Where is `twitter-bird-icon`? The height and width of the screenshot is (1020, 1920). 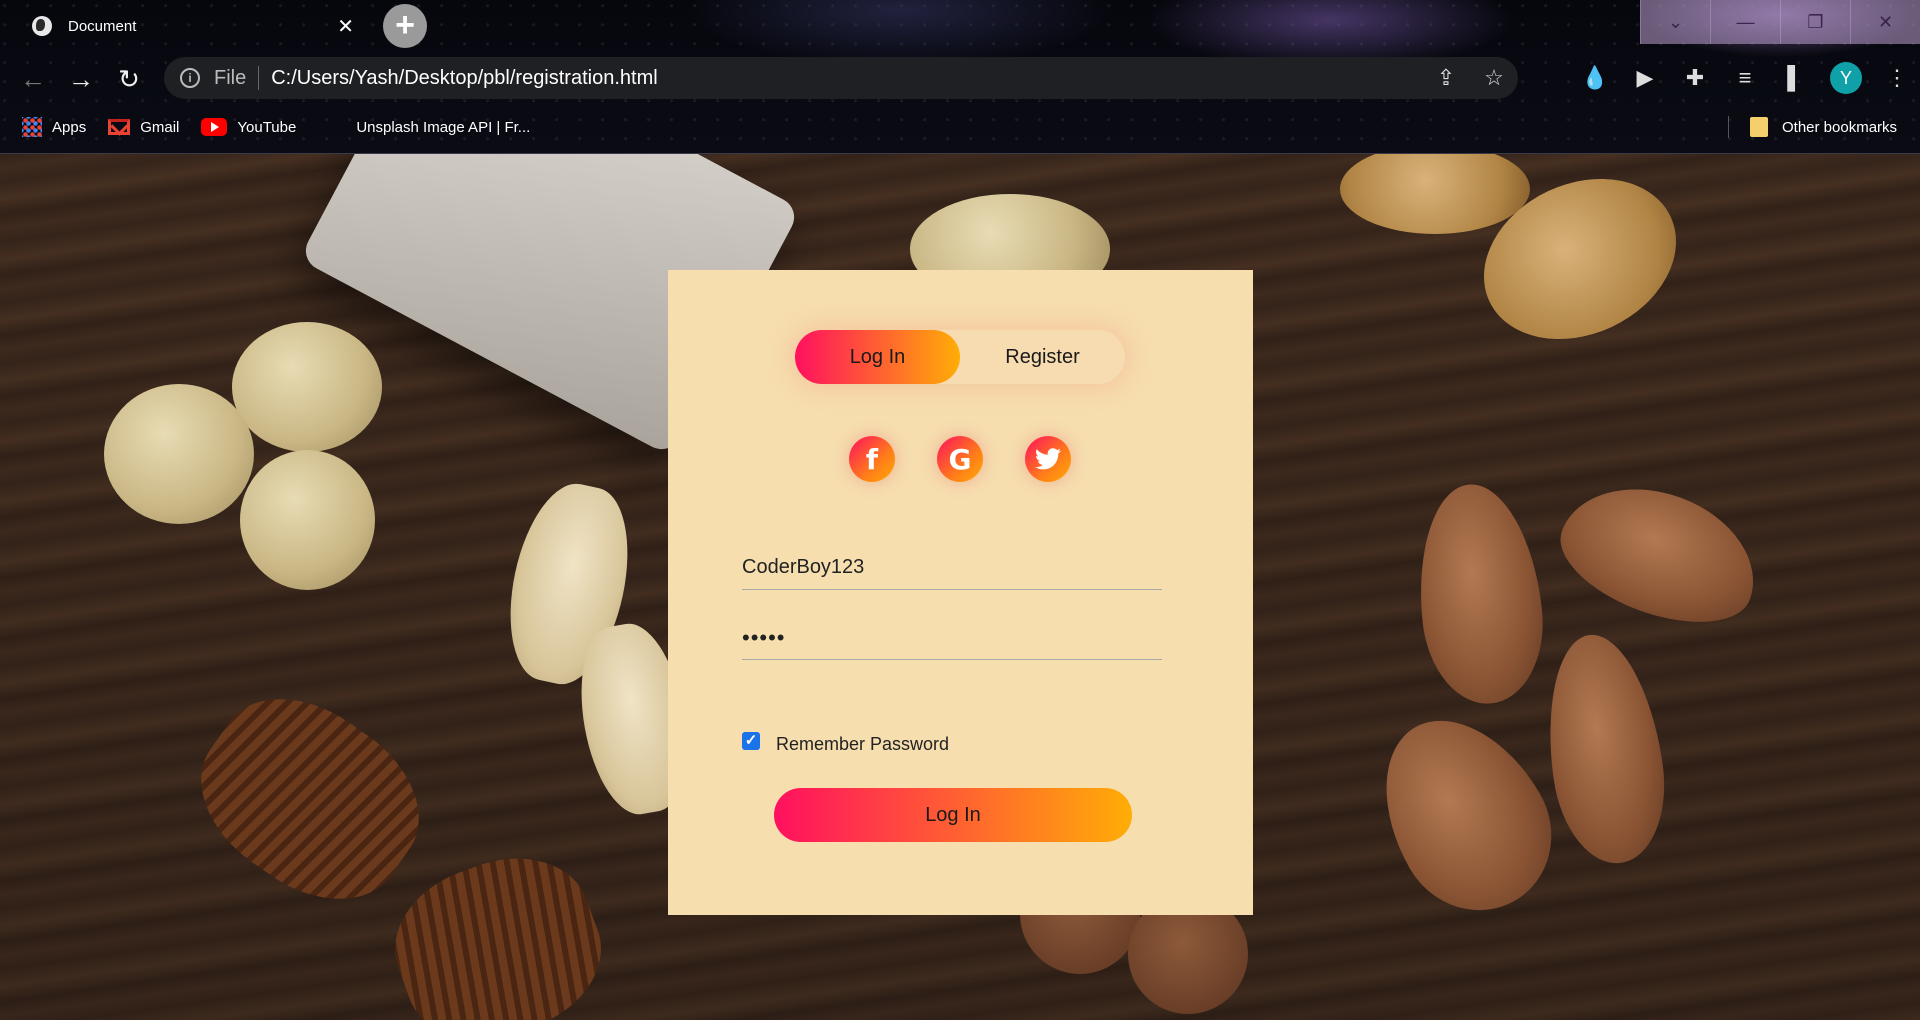 twitter-bird-icon is located at coordinates (1048, 459).